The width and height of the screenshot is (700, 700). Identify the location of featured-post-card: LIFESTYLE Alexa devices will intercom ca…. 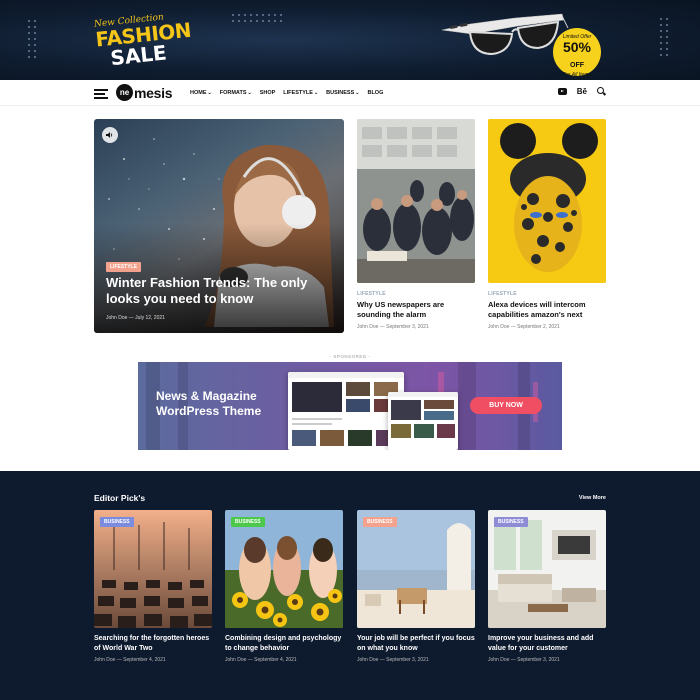
(547, 224).